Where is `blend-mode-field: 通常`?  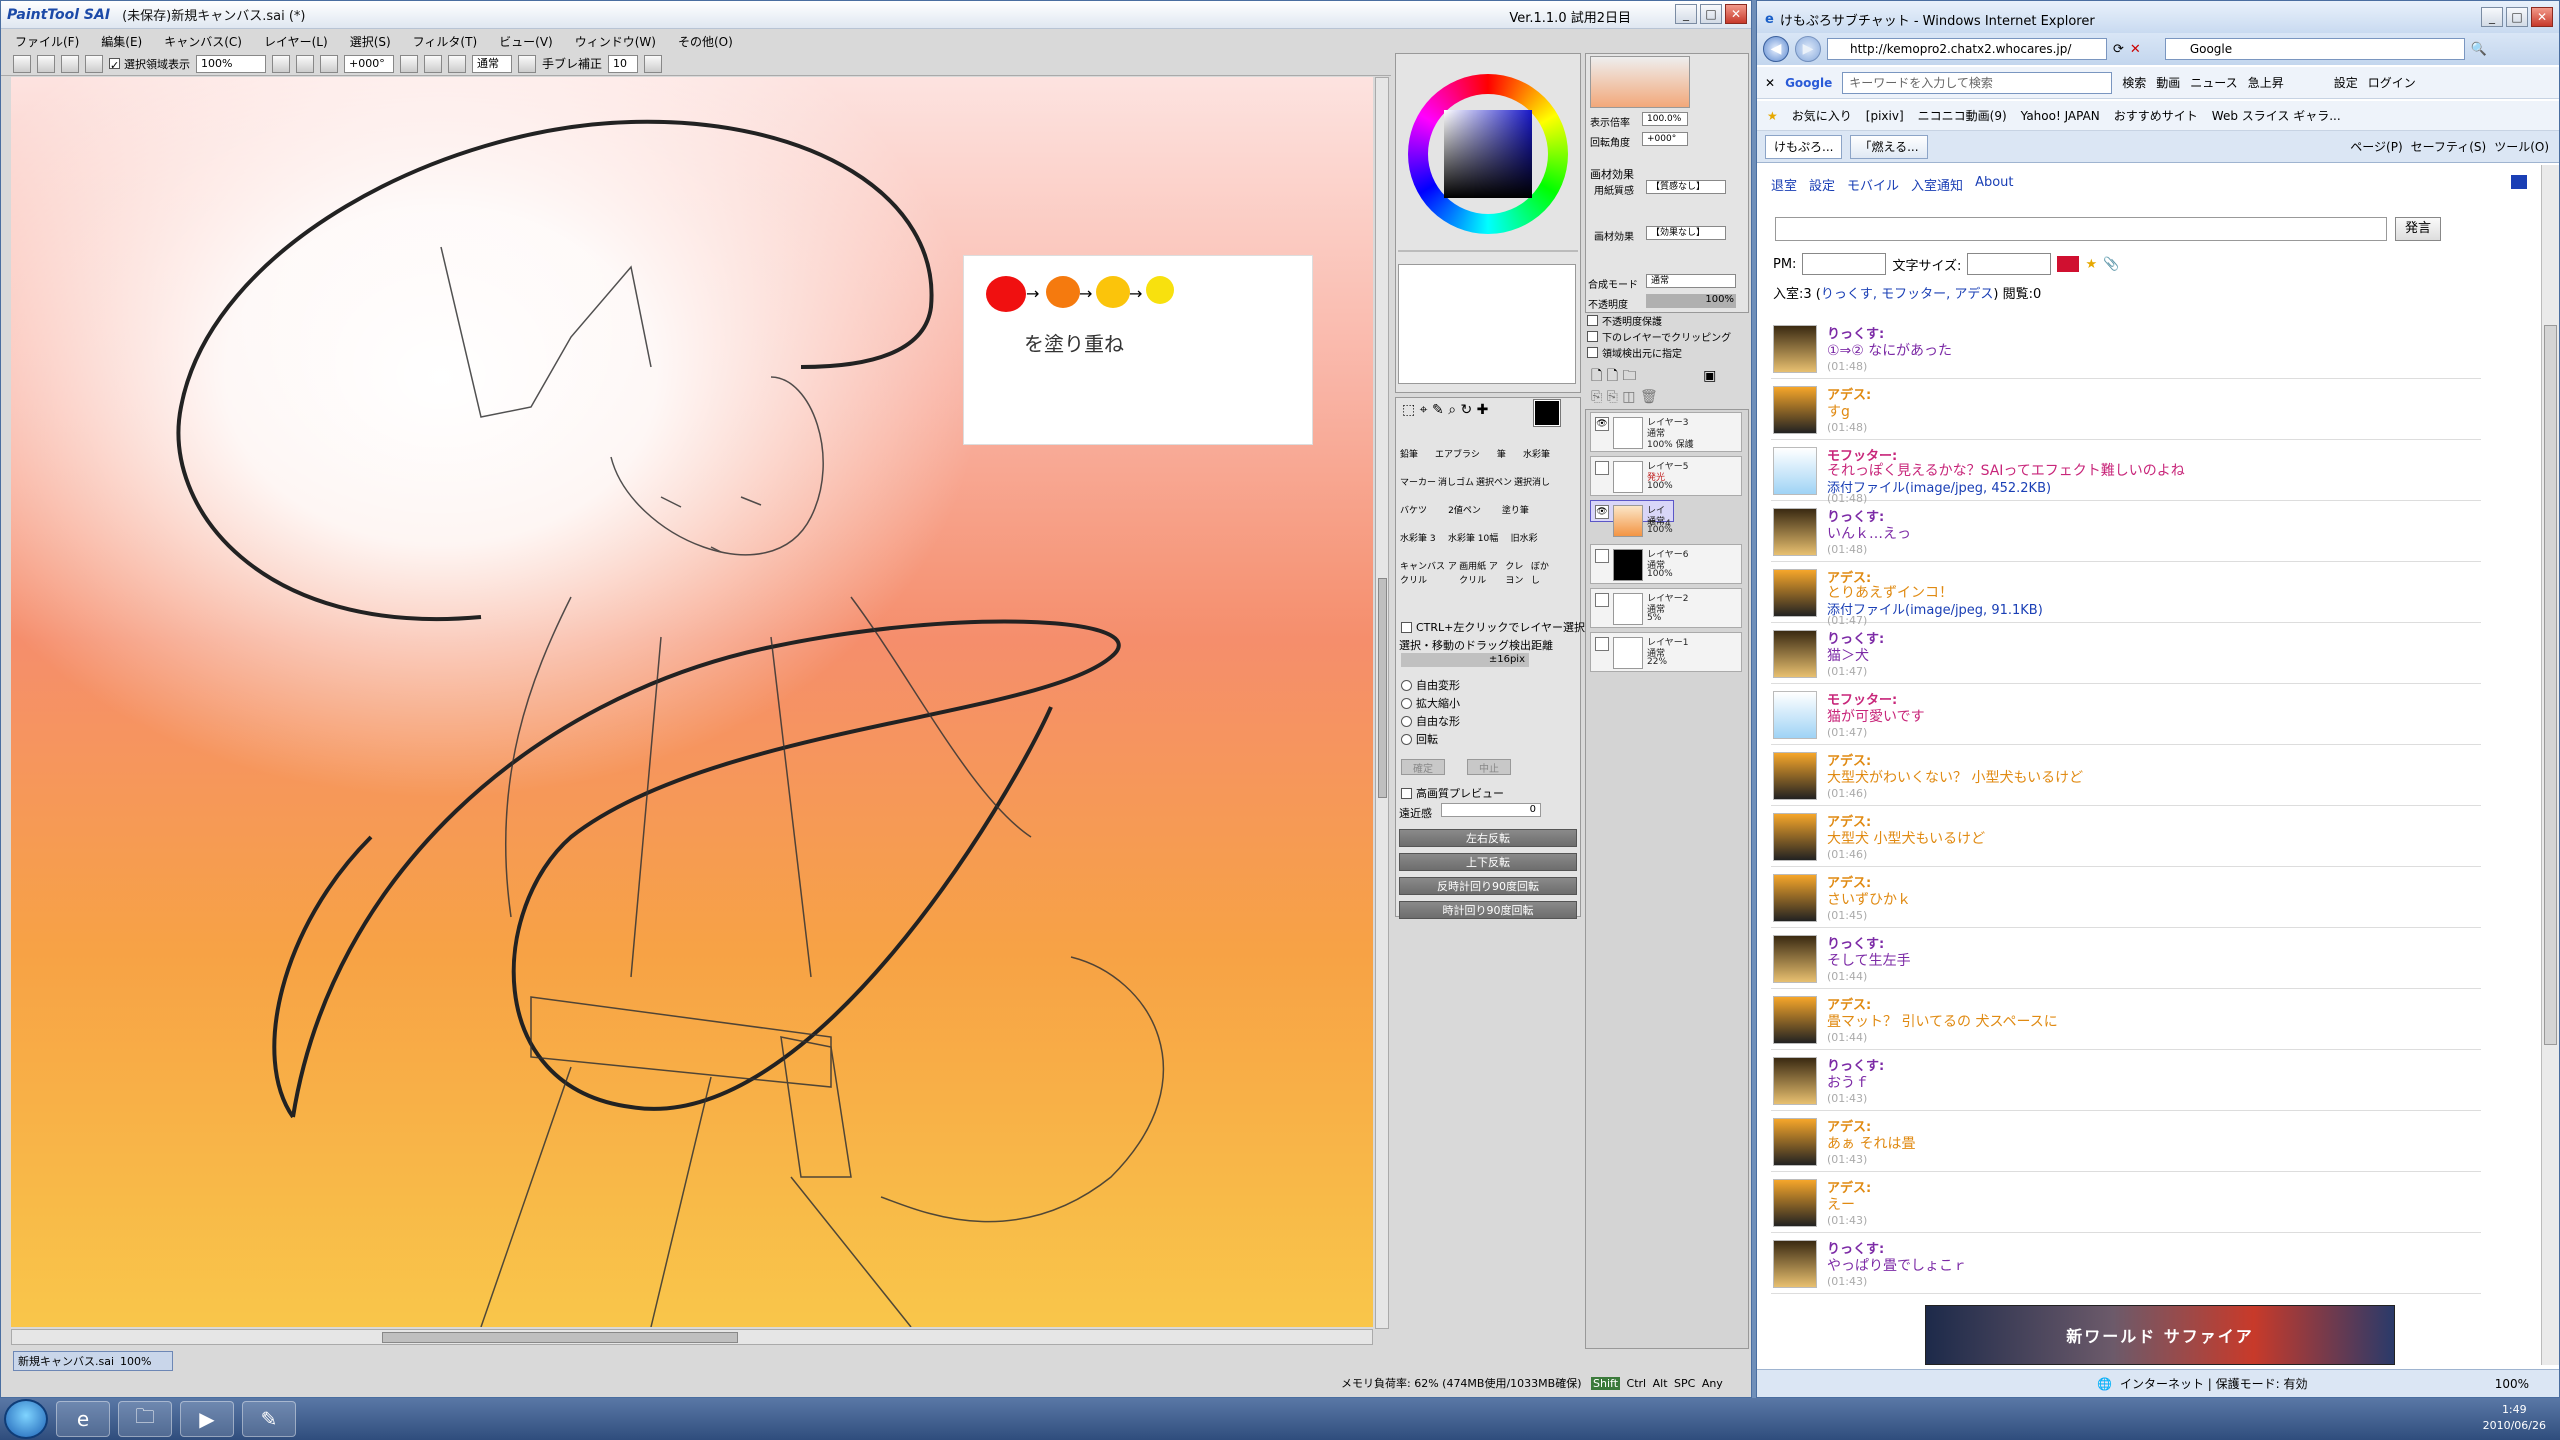
blend-mode-field: 通常 is located at coordinates (492, 63).